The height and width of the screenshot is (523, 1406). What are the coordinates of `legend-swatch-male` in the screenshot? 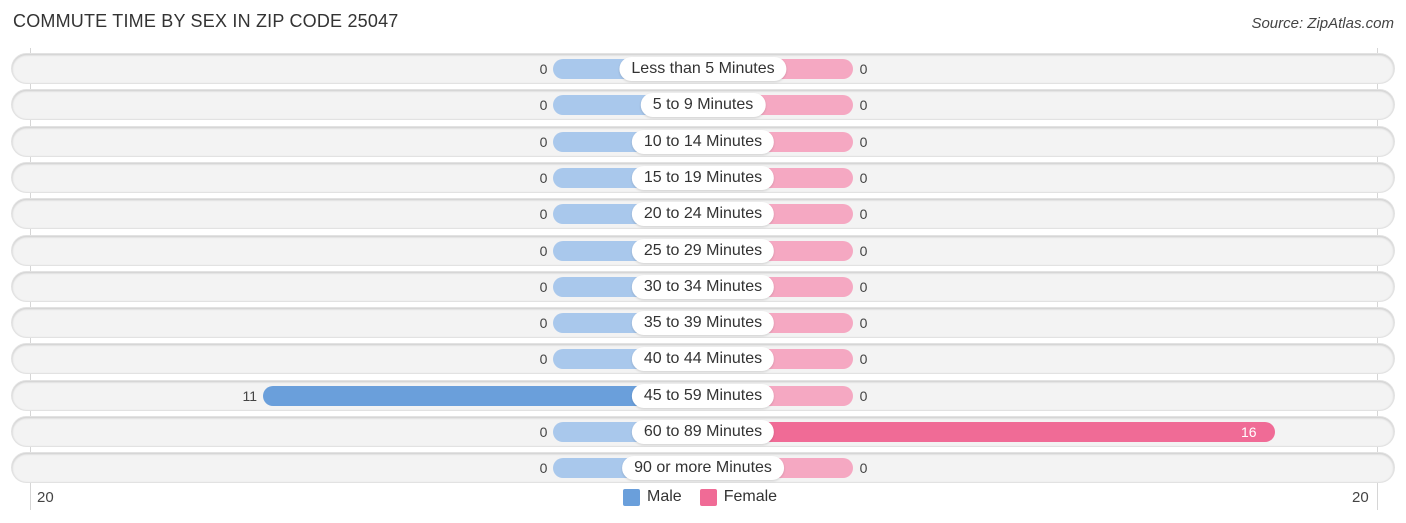 It's located at (631, 497).